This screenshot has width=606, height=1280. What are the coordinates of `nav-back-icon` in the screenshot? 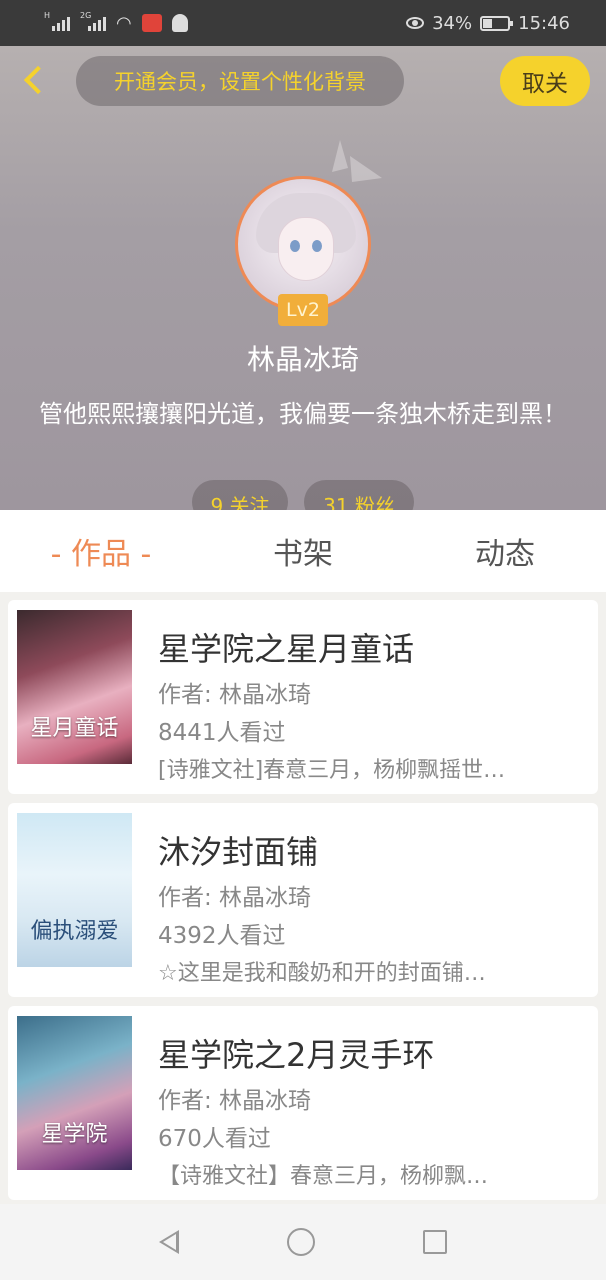 It's located at (169, 1242).